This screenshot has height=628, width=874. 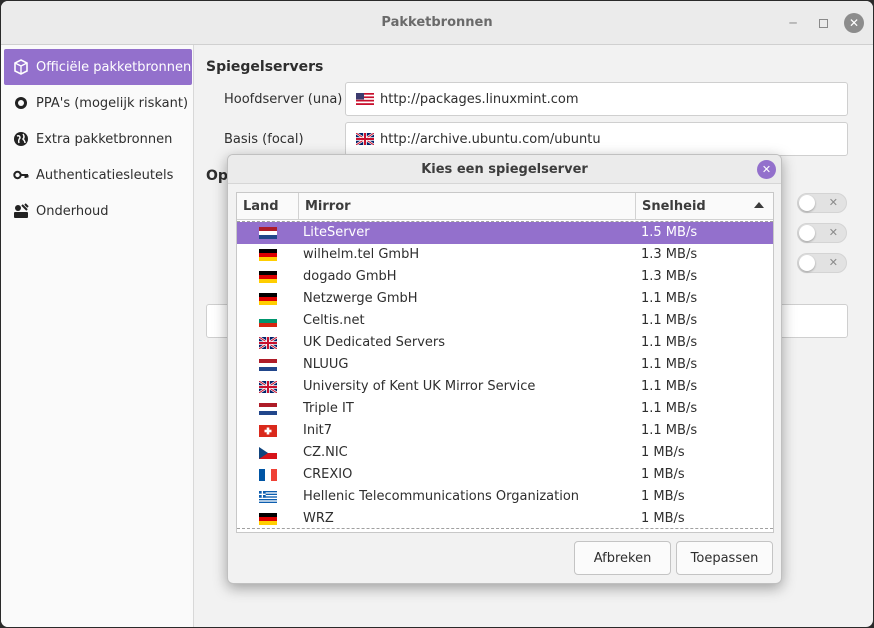 I want to click on sidebar-item-label: Extra pakketbronnen, so click(x=104, y=139).